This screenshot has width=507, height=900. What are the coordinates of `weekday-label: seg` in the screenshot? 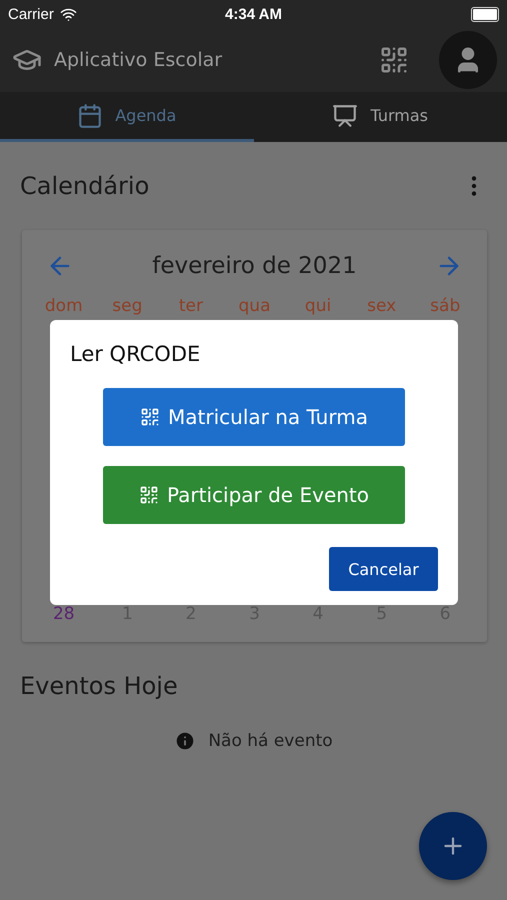 It's located at (127, 306).